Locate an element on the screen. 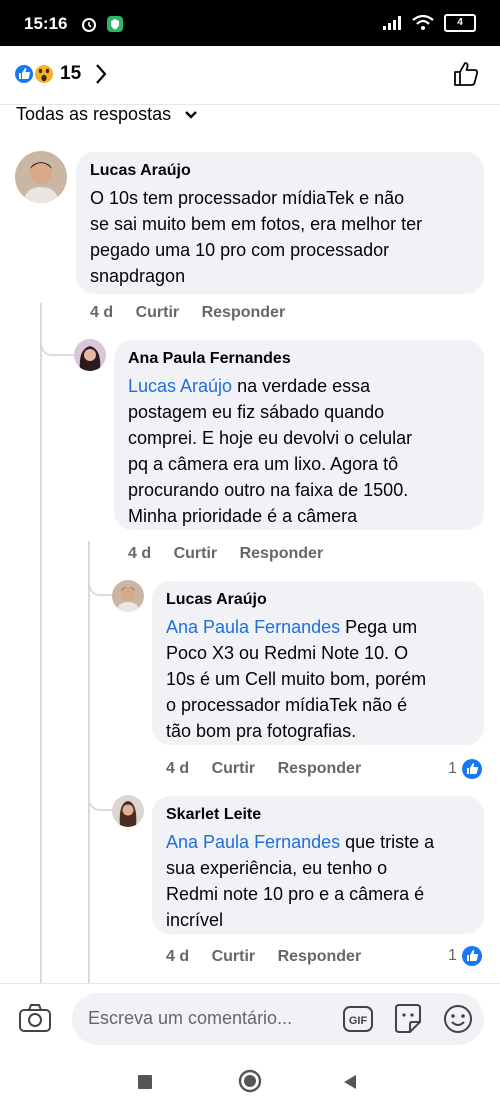  emoji-icon is located at coordinates (458, 1019).